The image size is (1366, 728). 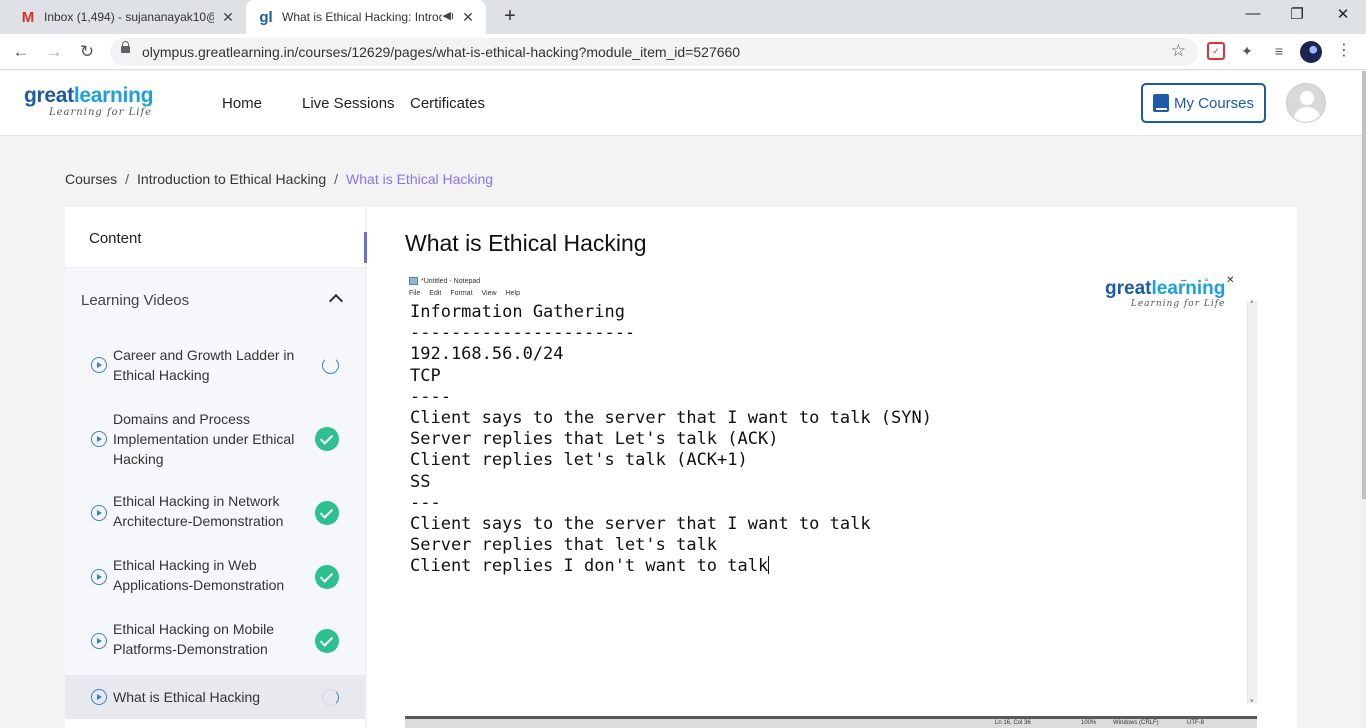 What do you see at coordinates (231, 179) in the screenshot?
I see `breadcrumb-course: Introduction to Ethical Hacking` at bounding box center [231, 179].